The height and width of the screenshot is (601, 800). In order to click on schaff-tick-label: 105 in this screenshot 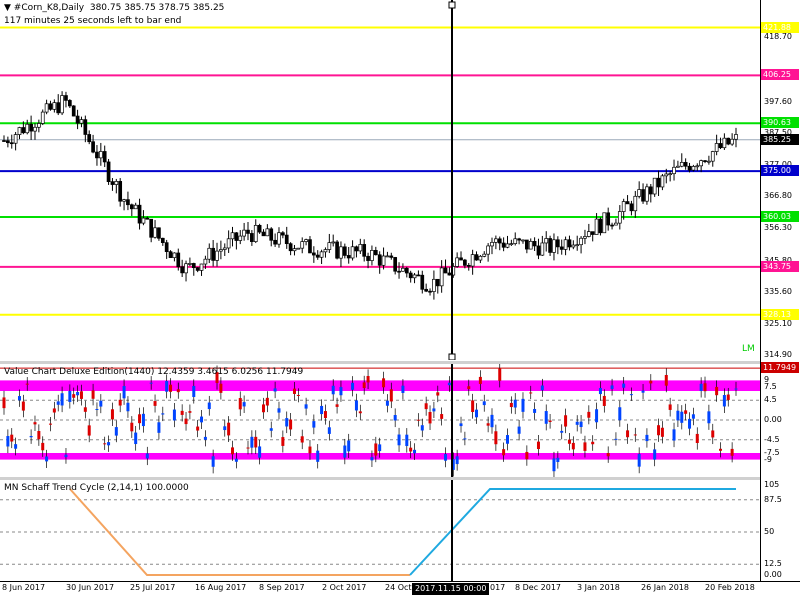, I will do `click(772, 484)`.